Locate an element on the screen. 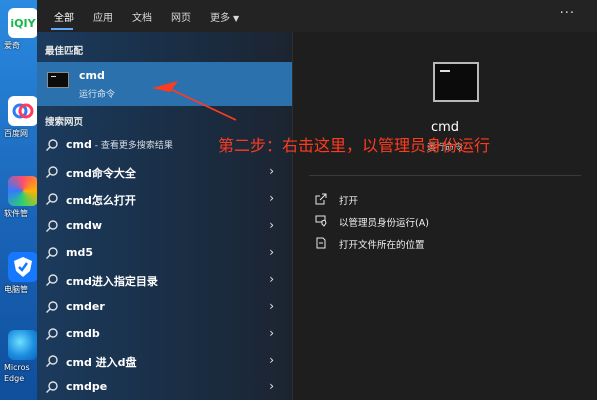 This screenshot has height=400, width=597. tab-all: 全部 is located at coordinates (64, 16).